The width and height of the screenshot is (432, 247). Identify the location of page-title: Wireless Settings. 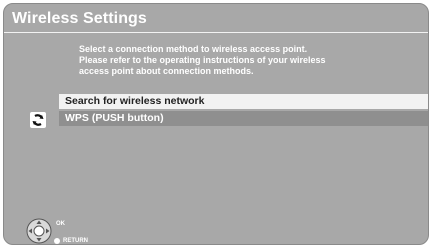
(79, 18).